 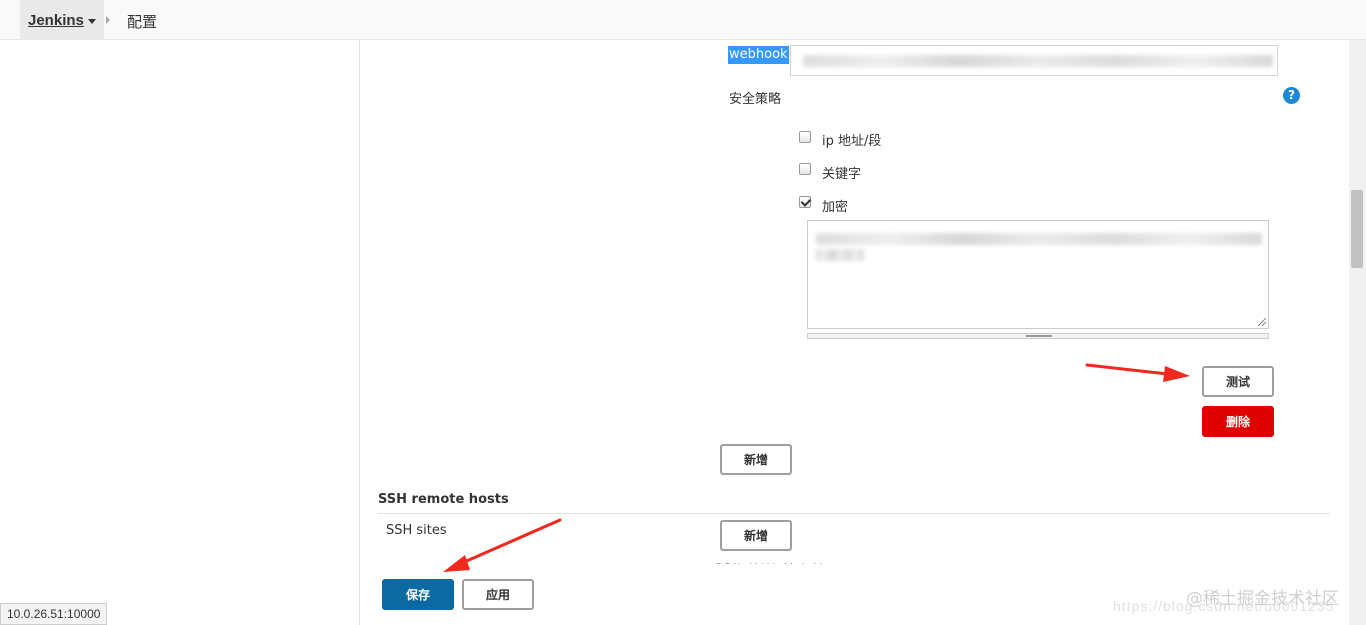 What do you see at coordinates (416, 530) in the screenshot?
I see `ssh-sites-label: SSH sites` at bounding box center [416, 530].